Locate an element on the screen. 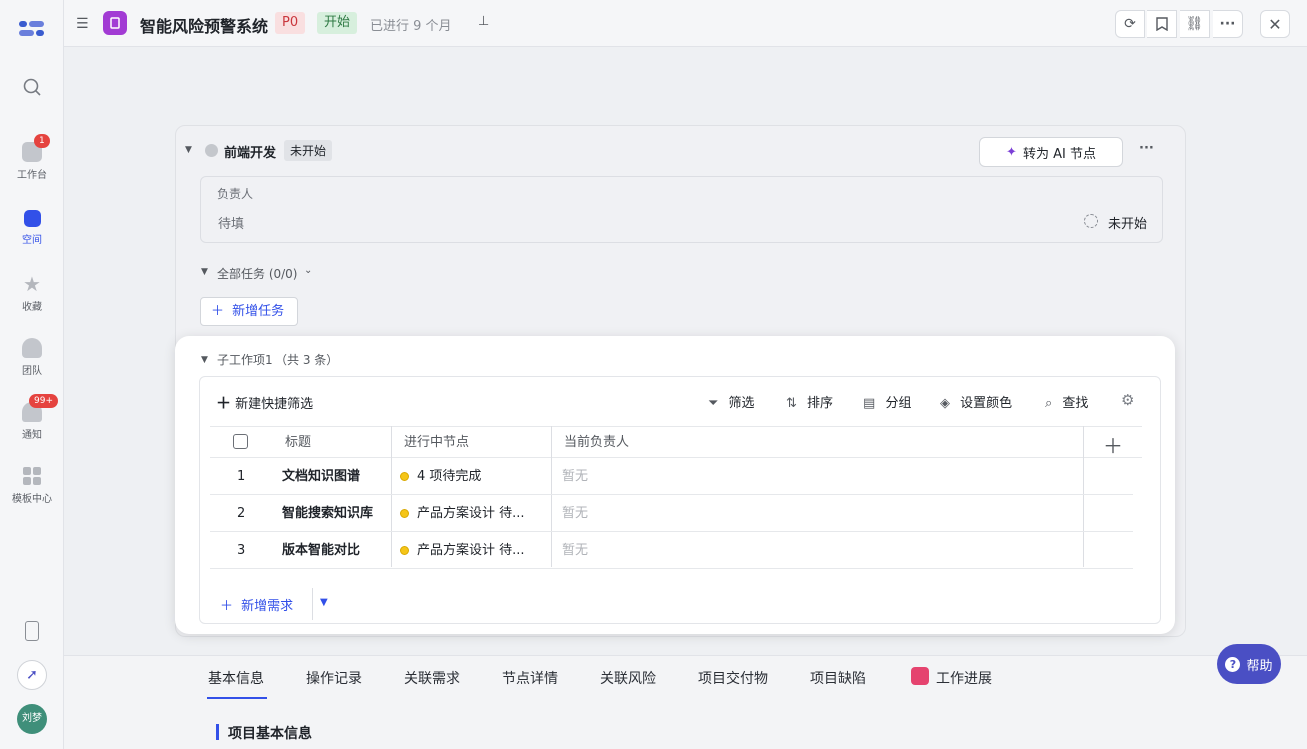 This screenshot has height=749, width=1307. new-filter-label: 新建快捷筛选 is located at coordinates (274, 404).